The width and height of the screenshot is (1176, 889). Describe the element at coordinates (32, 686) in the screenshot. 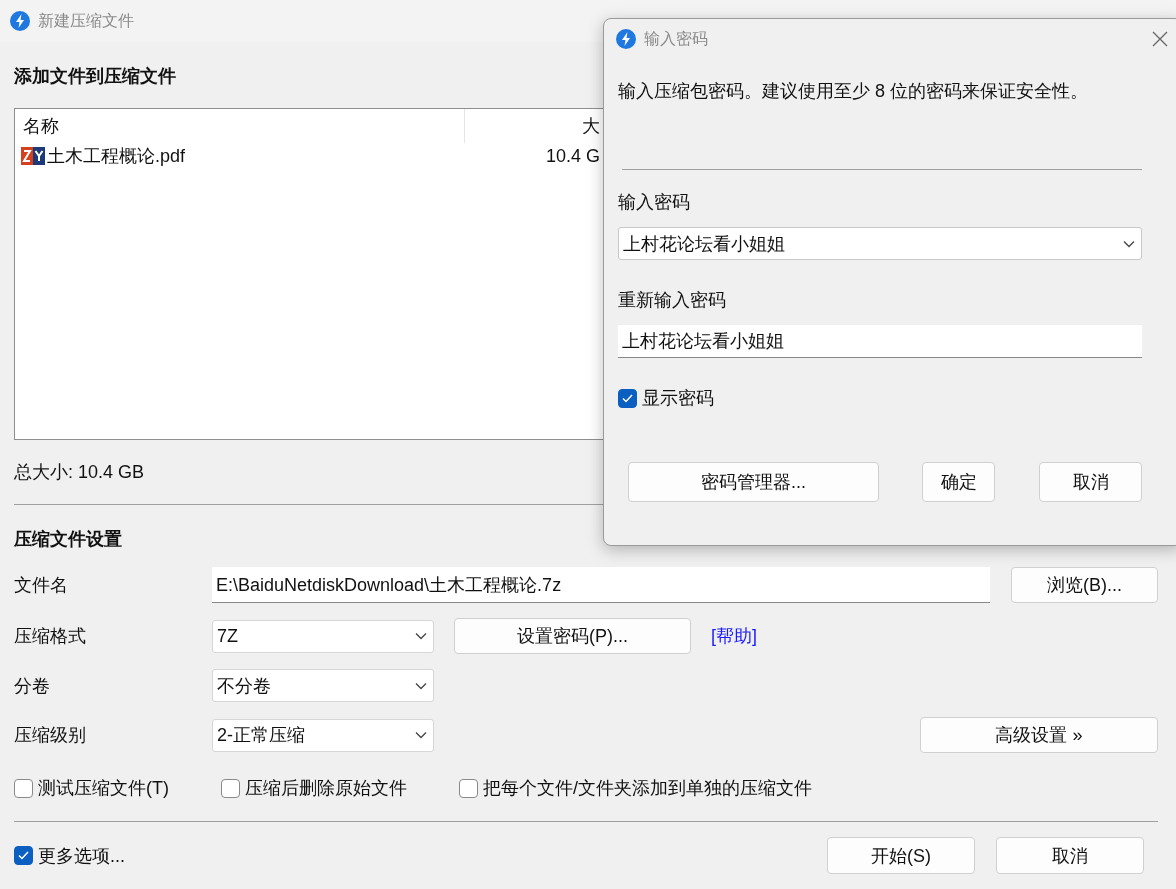

I see `field-label: 分卷` at that location.